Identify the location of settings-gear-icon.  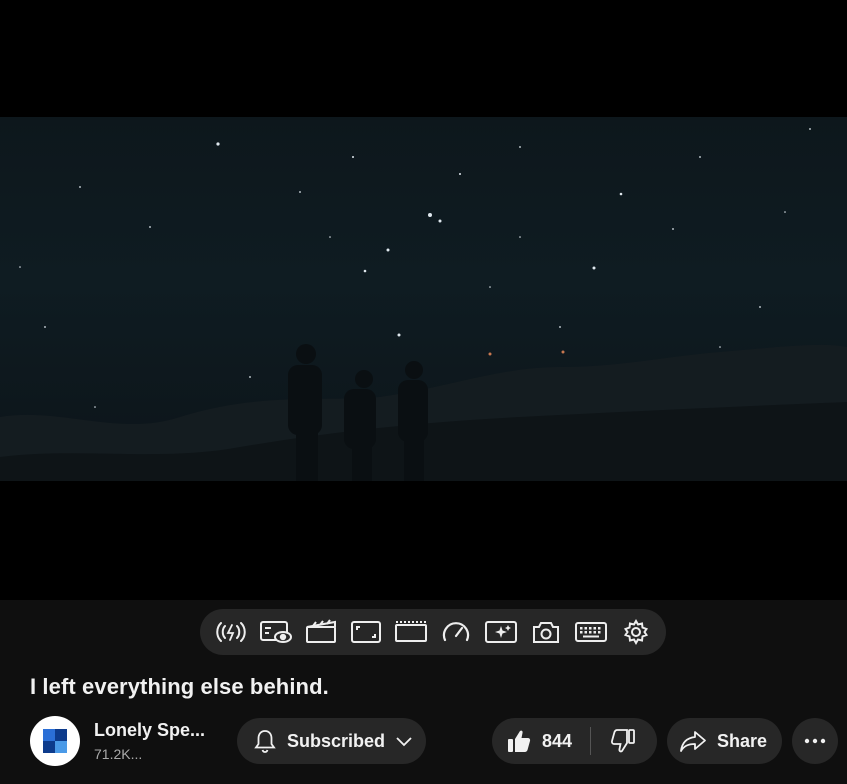
(636, 632).